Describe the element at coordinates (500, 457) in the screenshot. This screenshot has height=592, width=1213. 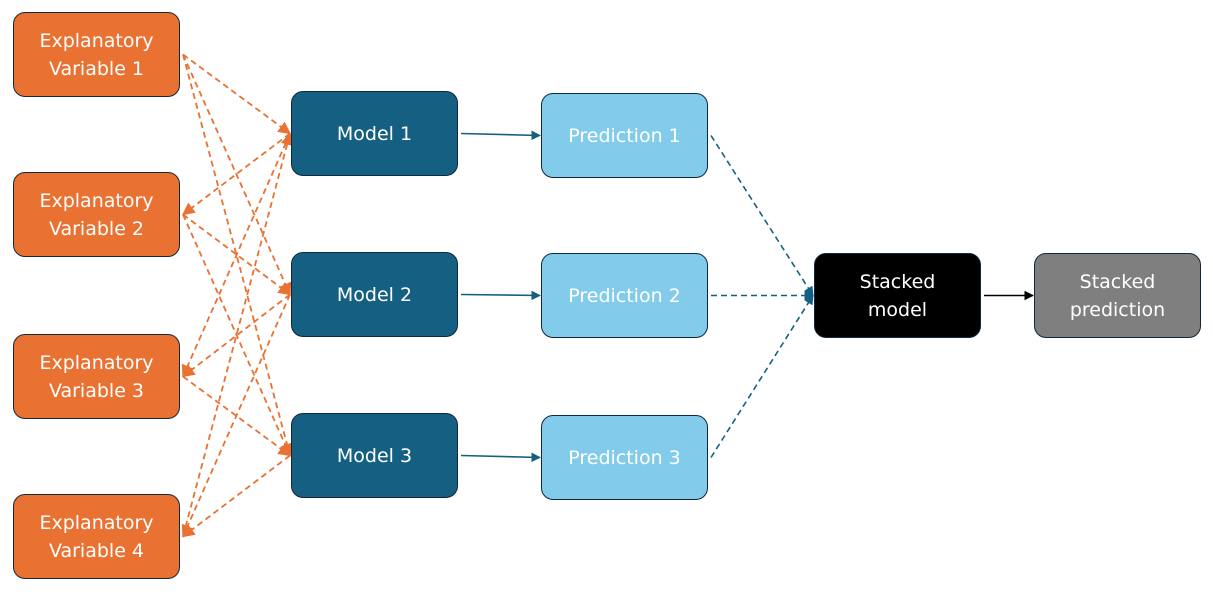
I see `edge-m3-to-p3` at that location.